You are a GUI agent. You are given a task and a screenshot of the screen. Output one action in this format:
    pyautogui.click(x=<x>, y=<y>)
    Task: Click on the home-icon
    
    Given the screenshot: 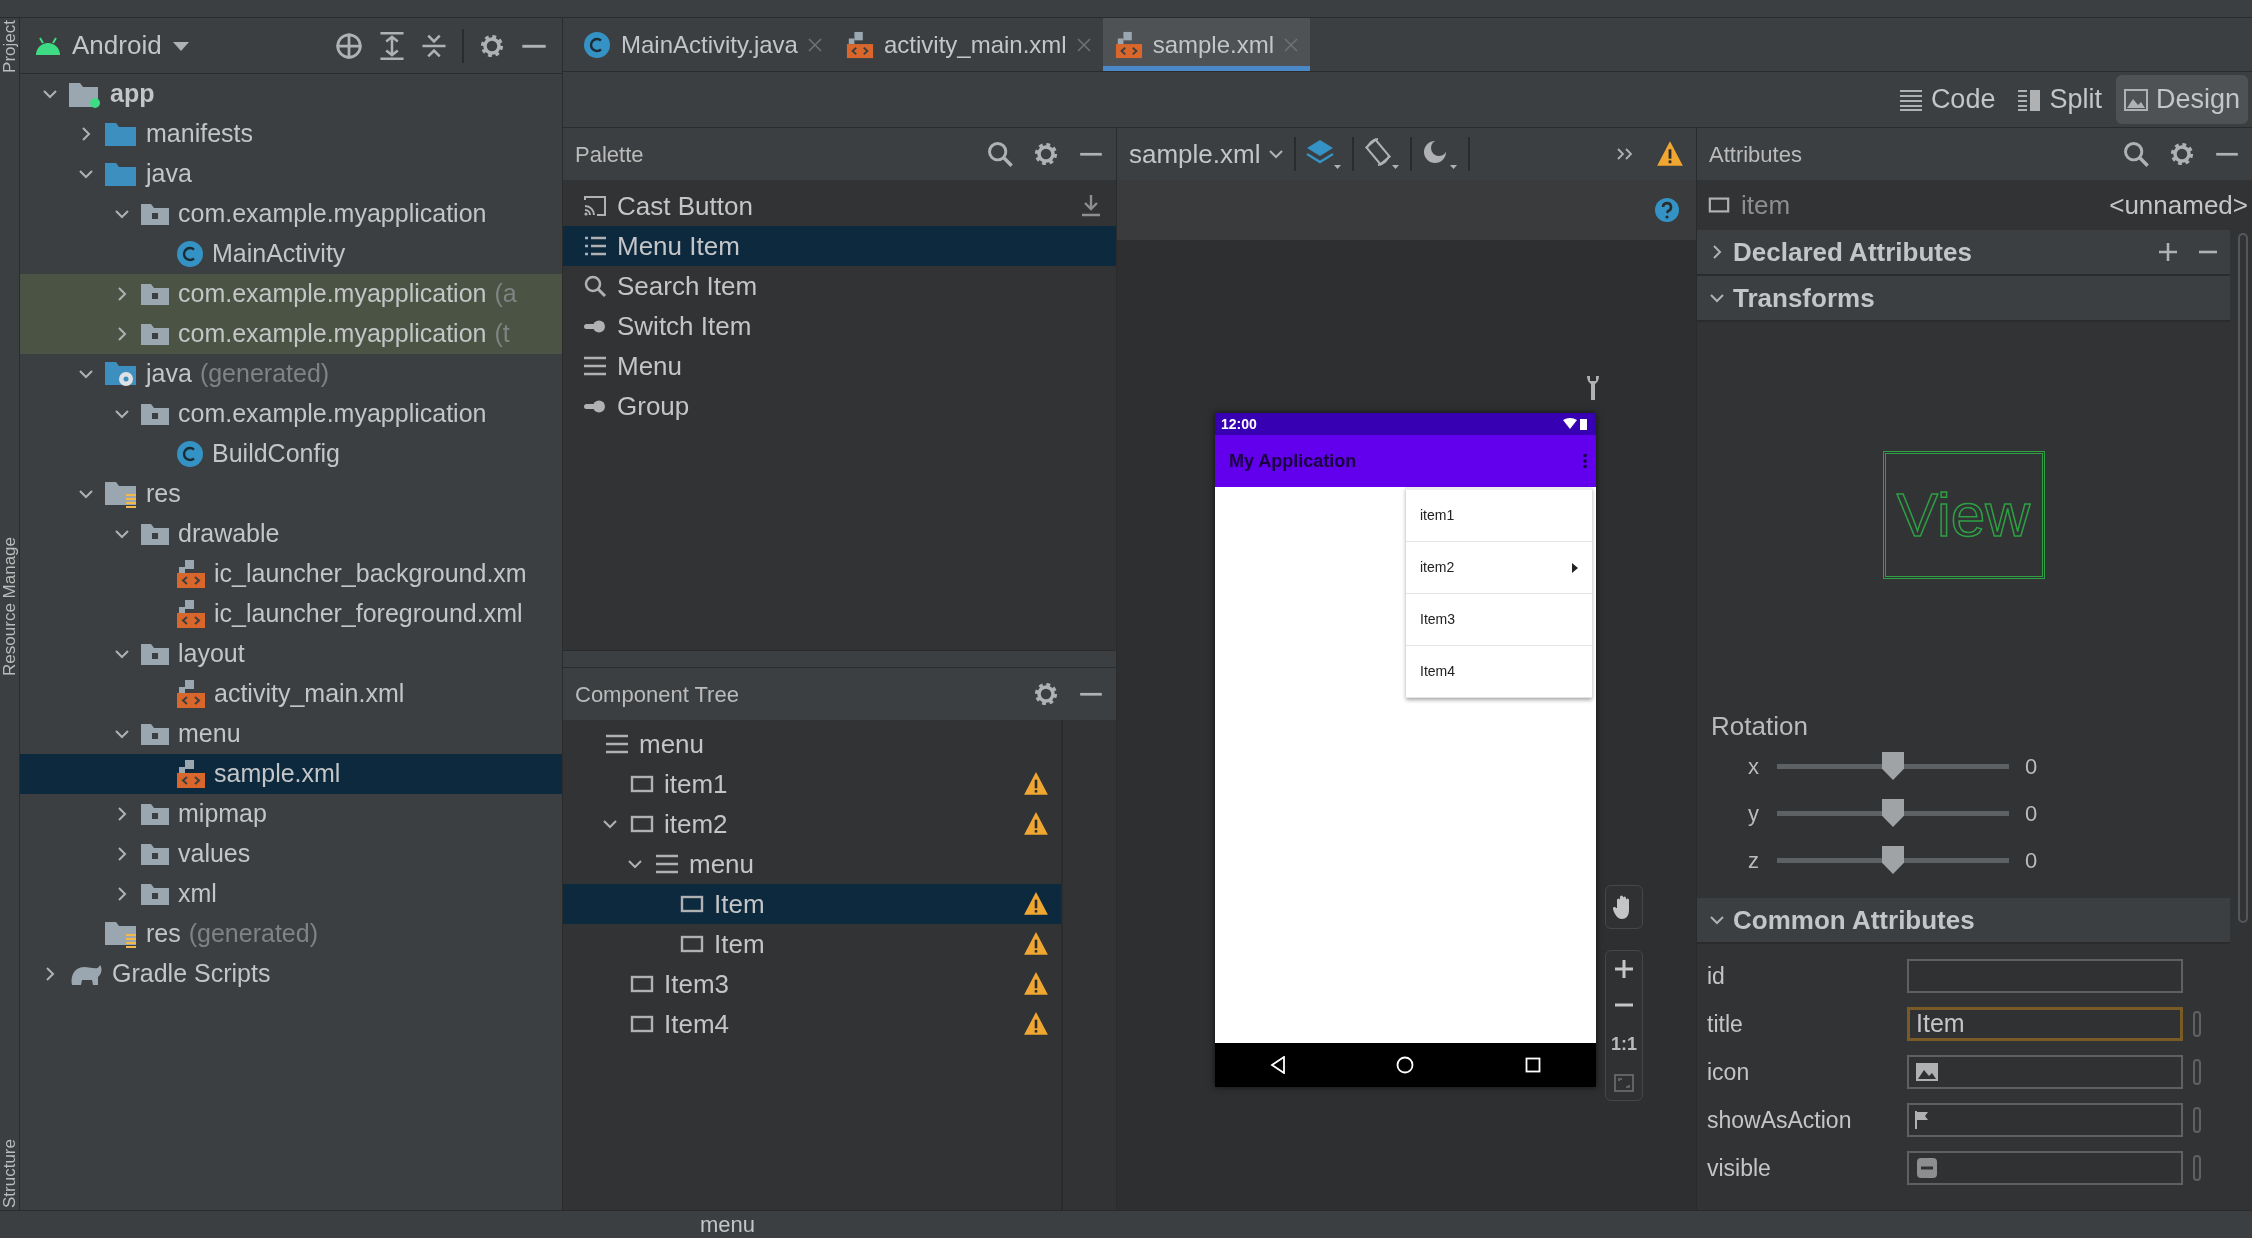 What is the action you would take?
    pyautogui.click(x=1405, y=1065)
    